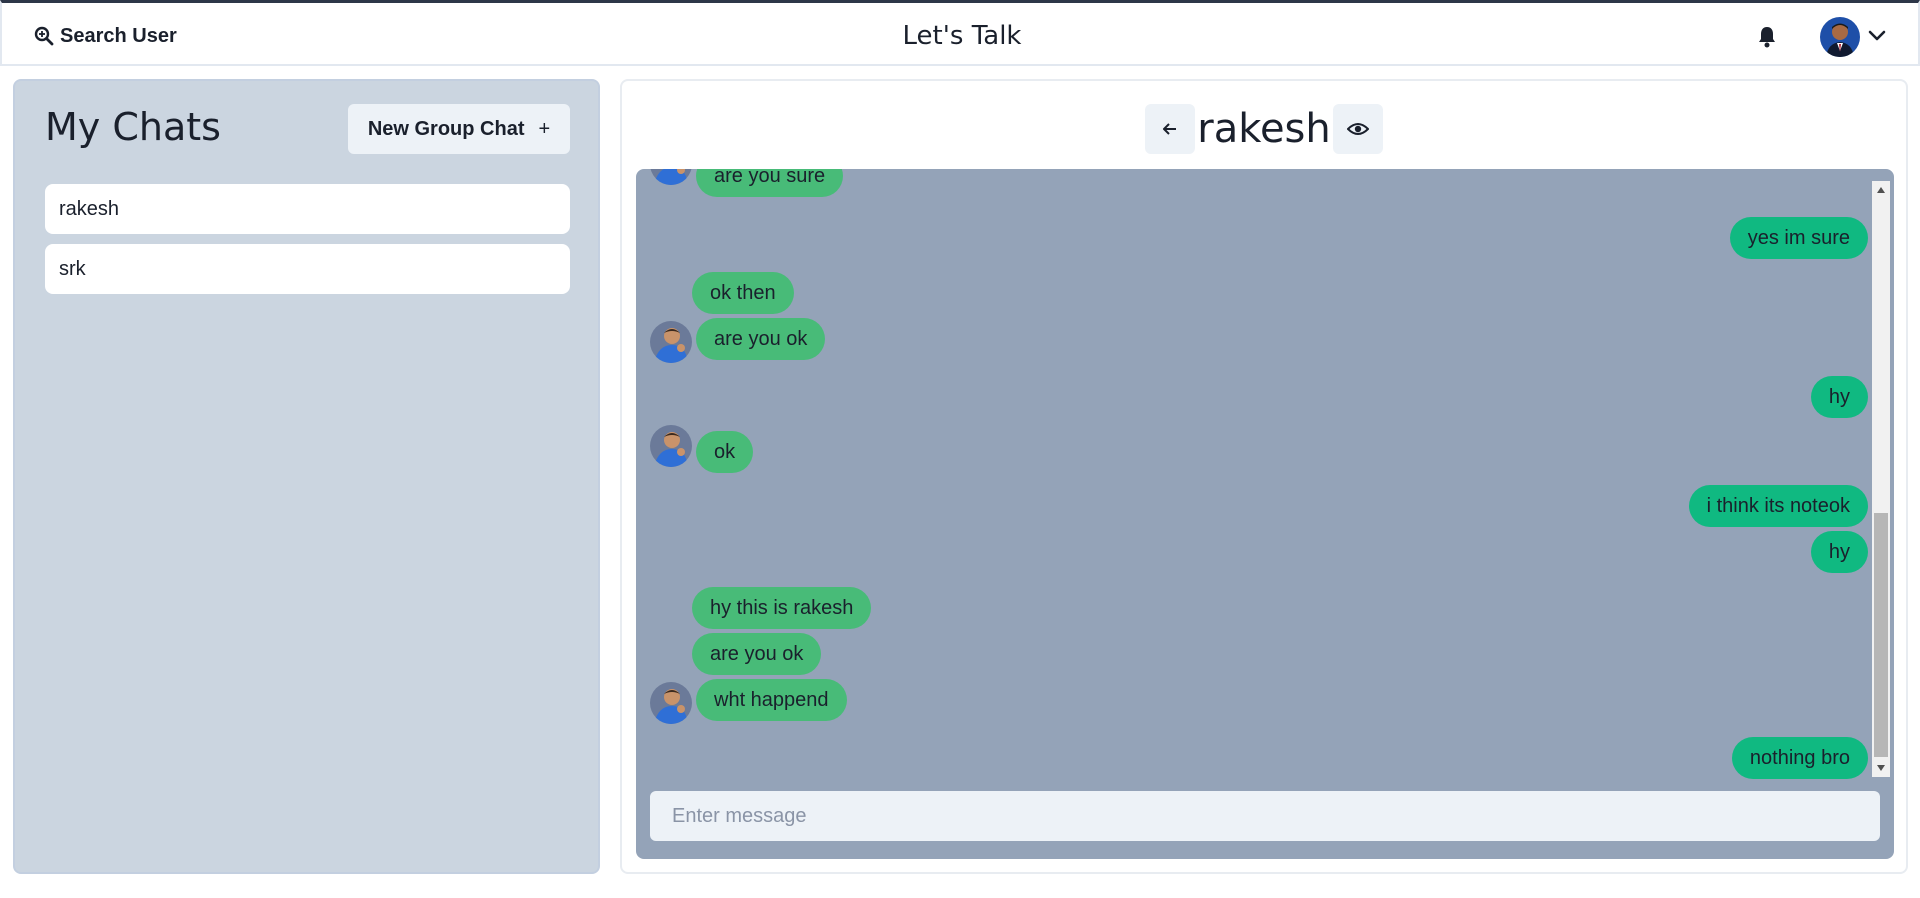  I want to click on search-user-label: Search User, so click(118, 35).